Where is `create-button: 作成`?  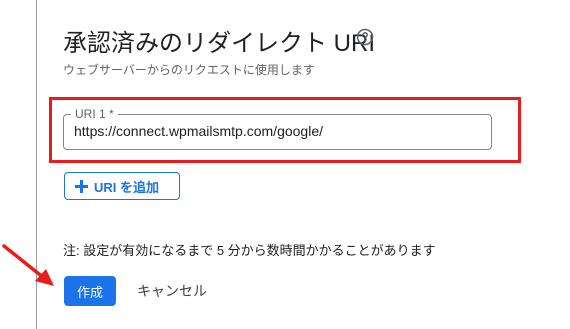
create-button: 作成 is located at coordinates (90, 291).